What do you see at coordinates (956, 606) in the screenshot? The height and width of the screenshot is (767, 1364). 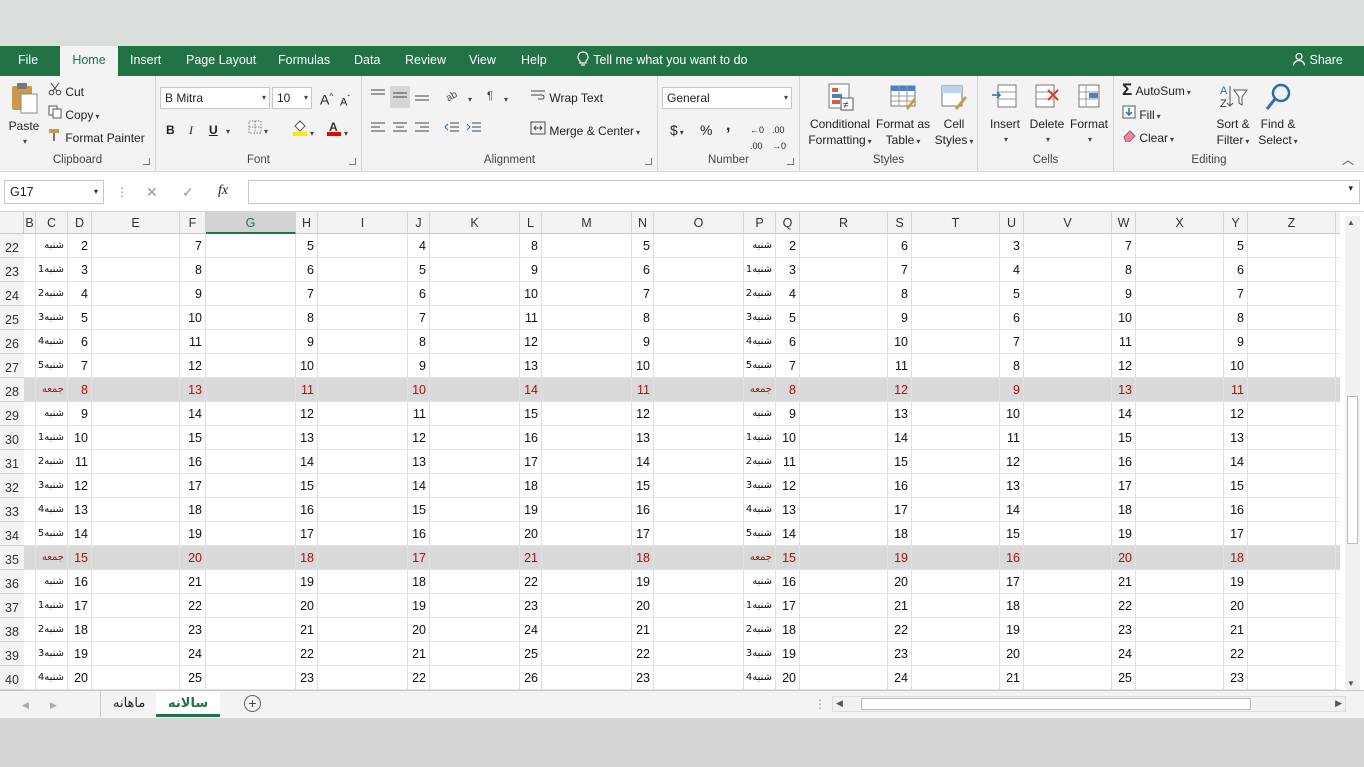 I see `cell-t37` at bounding box center [956, 606].